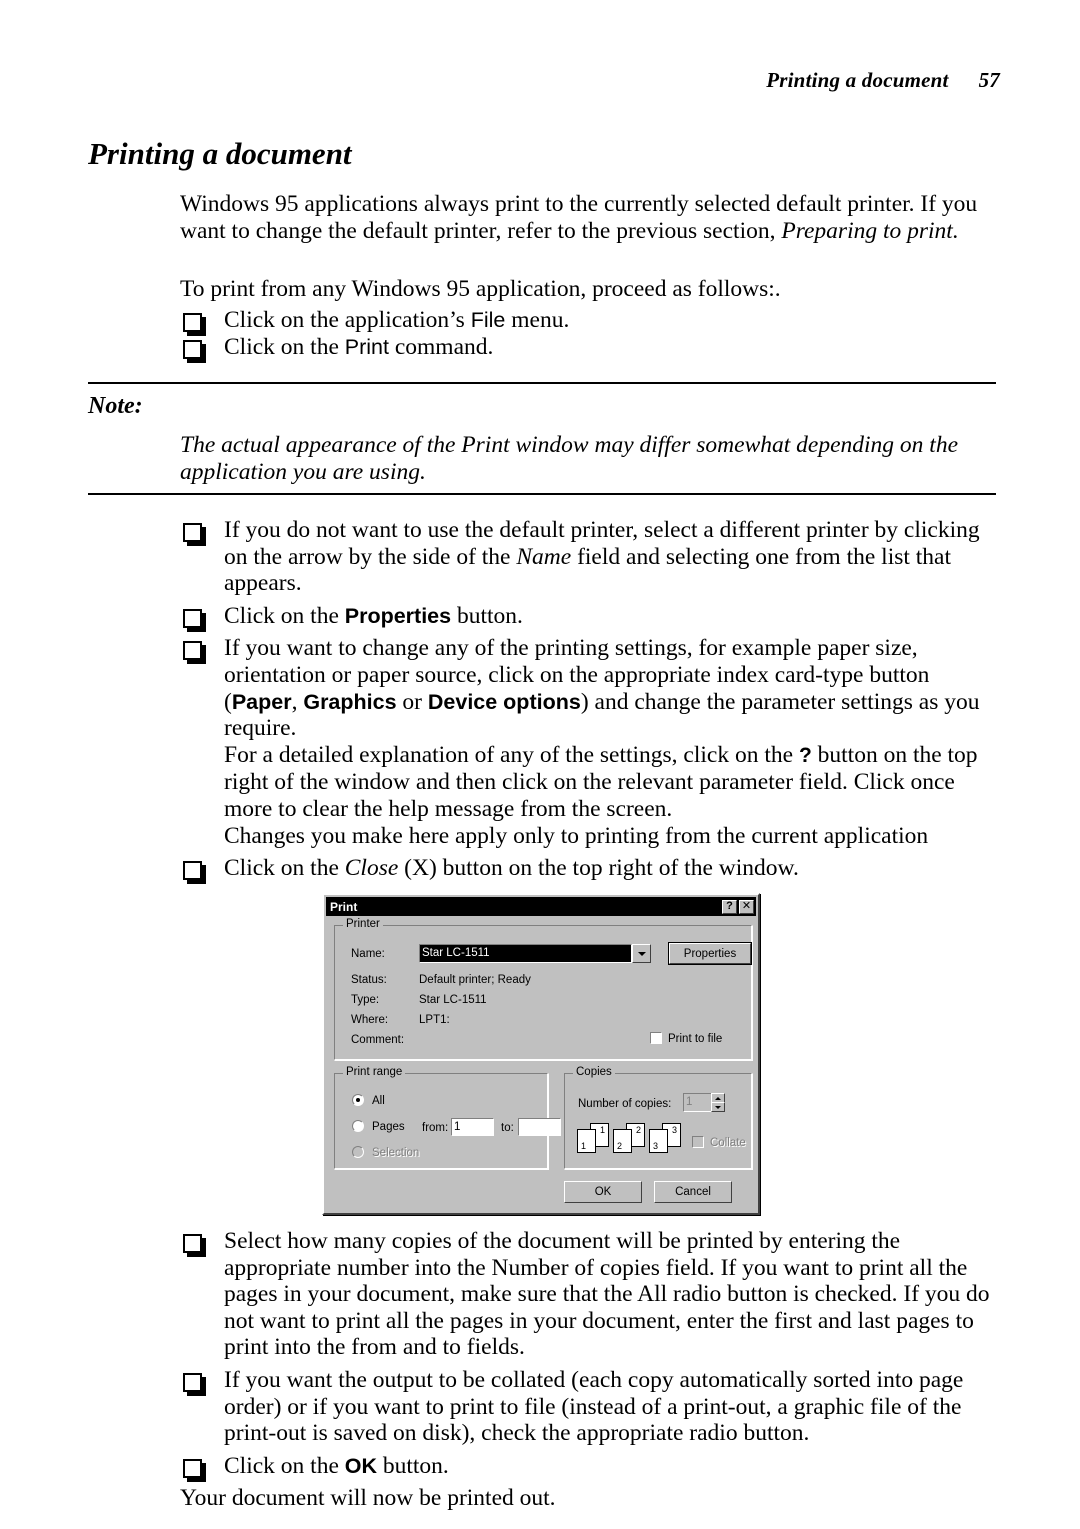 The width and height of the screenshot is (1080, 1529). What do you see at coordinates (625, 1104) in the screenshot?
I see `number-of-copies-label: Number of copies:` at bounding box center [625, 1104].